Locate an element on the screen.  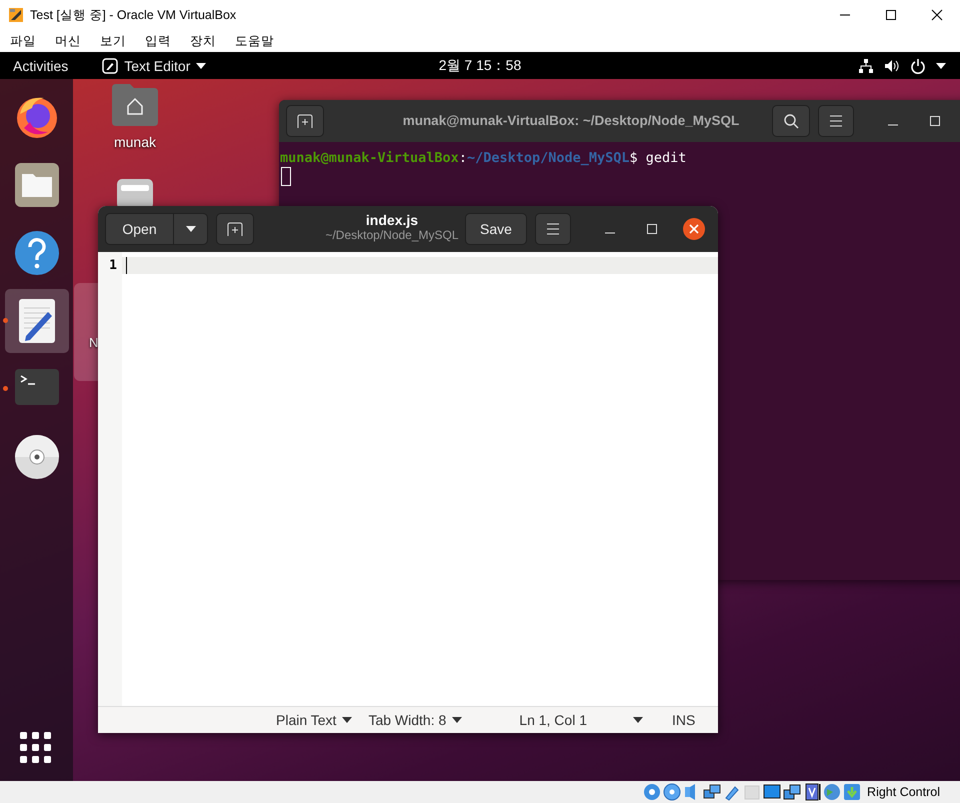
open-dropdown-button is located at coordinates (191, 229).